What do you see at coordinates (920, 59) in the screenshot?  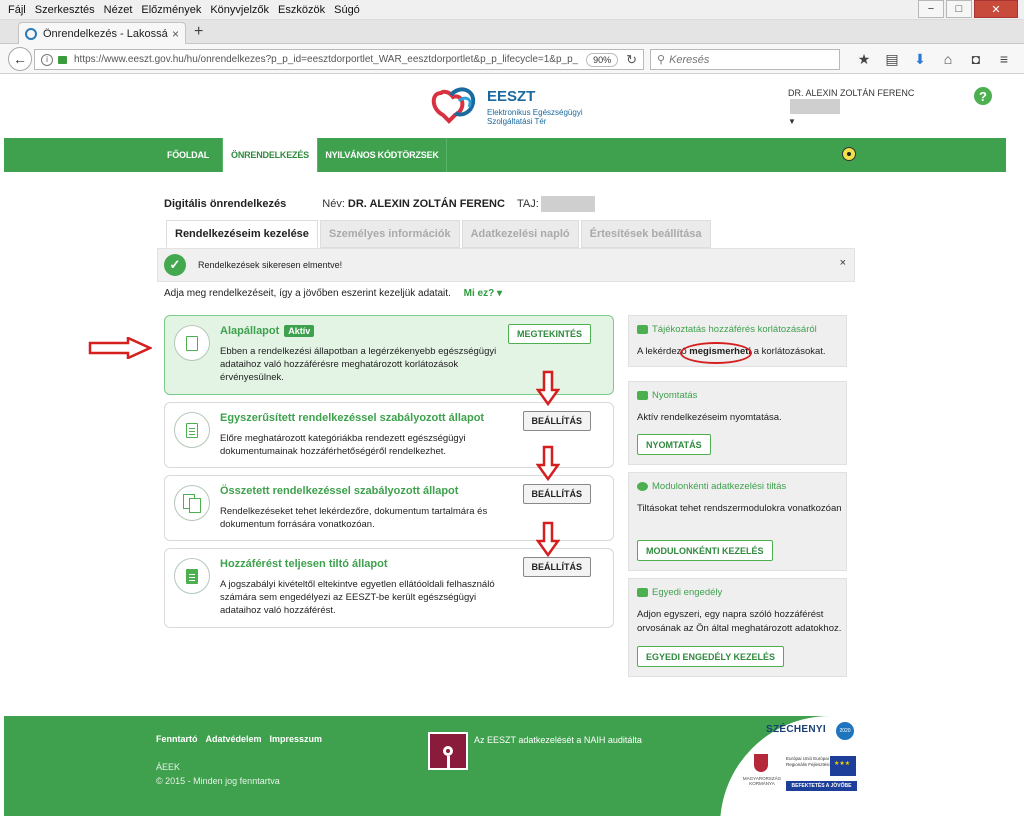 I see `download-icon: ⬇` at bounding box center [920, 59].